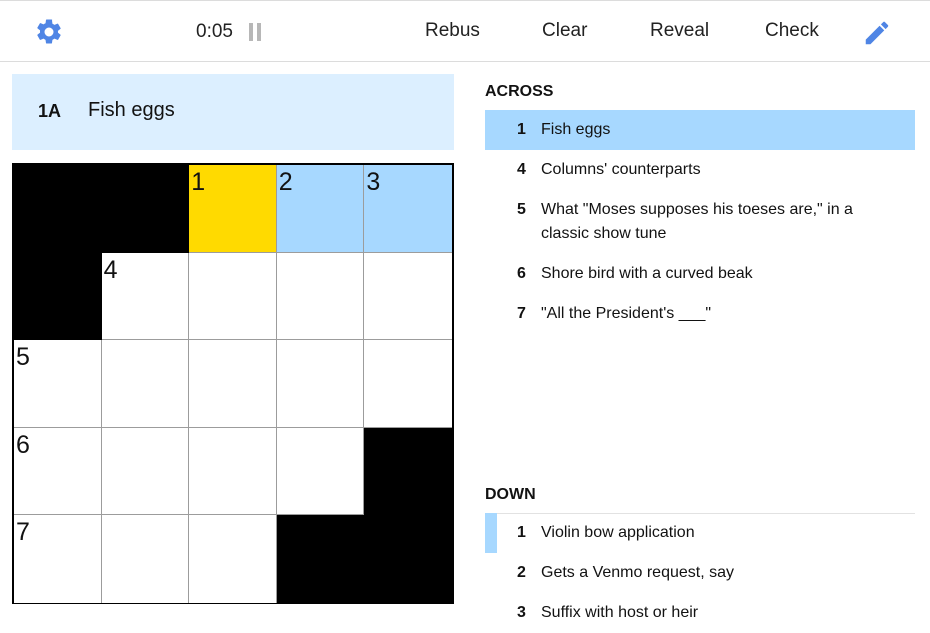  I want to click on across-clue-7: 7 "All the President's ___", so click(700, 314).